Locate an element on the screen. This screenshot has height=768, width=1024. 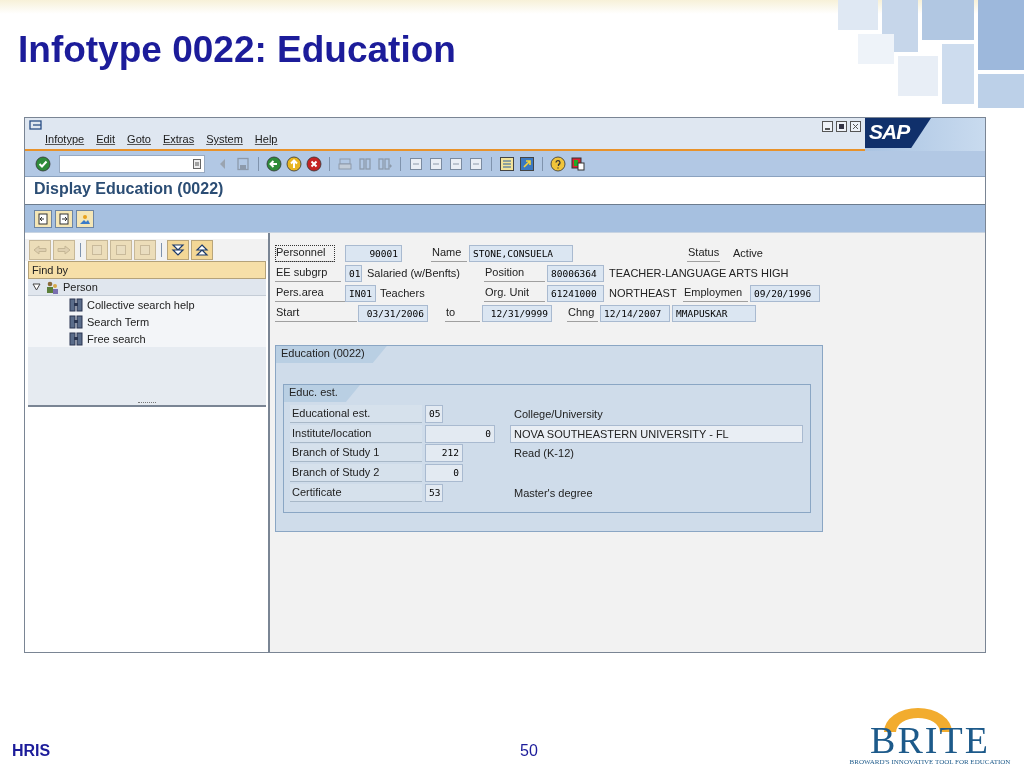
expand-toggle-icon is located at coordinates (36, 287).